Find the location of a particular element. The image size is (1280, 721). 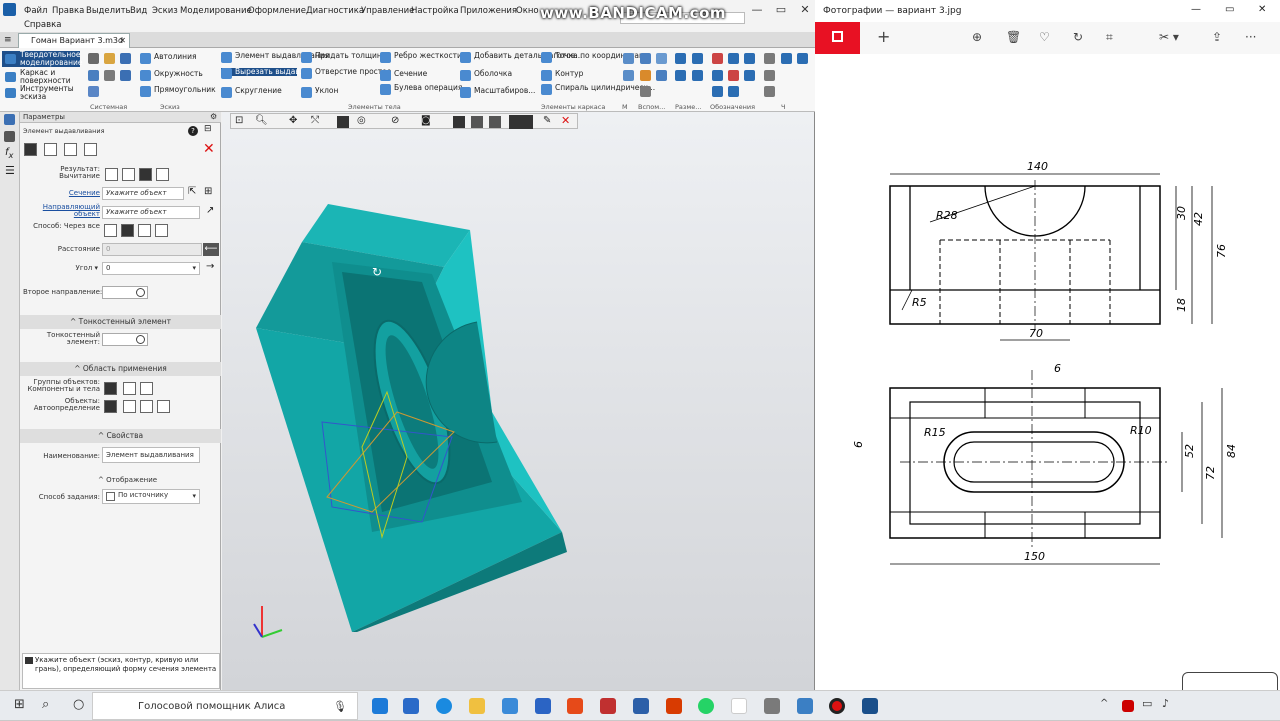

axis-icon is located at coordinates (661, 58).